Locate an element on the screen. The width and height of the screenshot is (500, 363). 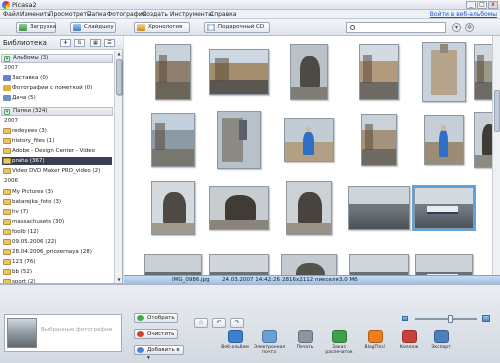
zoom-control is located at coordinates (448, 319).